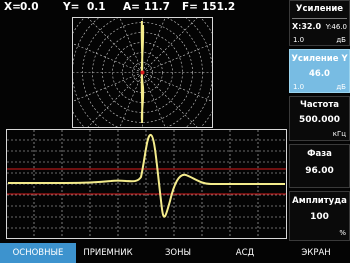 This screenshot has width=350, height=263. I want to click on frequency-panel: Частота 500.000 кГц, so click(319, 118).